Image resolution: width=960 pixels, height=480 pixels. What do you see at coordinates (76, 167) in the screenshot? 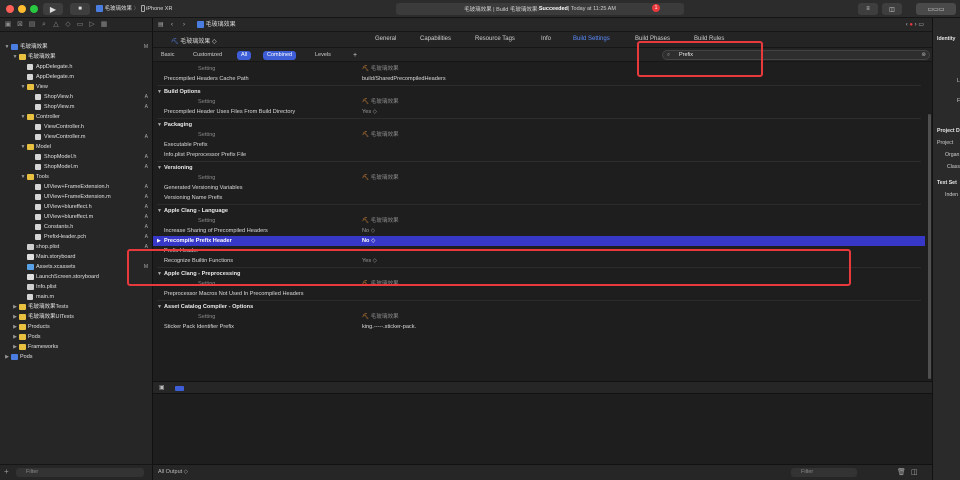
I see `navigator-item: ShopModel.m A` at bounding box center [76, 167].